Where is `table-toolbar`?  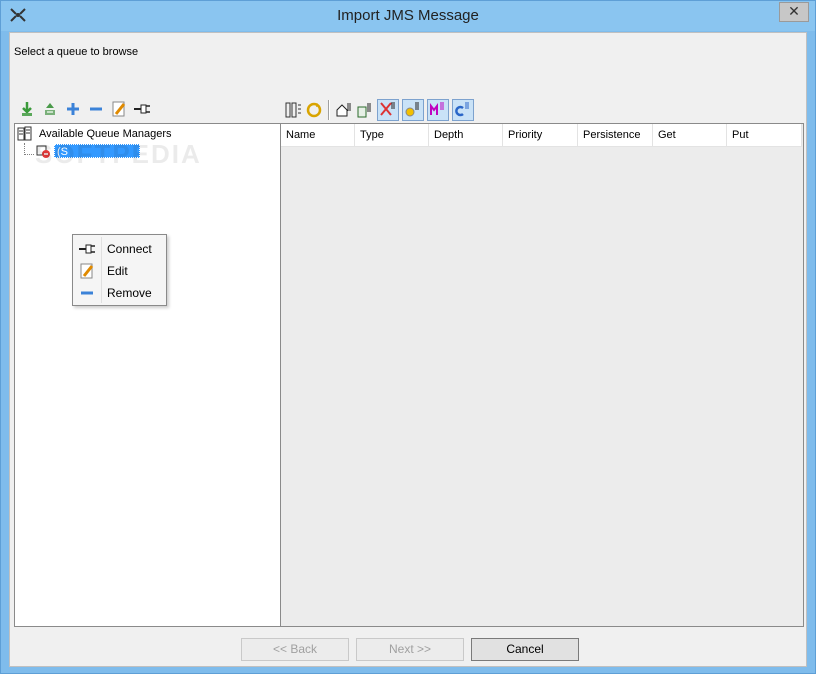
table-toolbar is located at coordinates (379, 110).